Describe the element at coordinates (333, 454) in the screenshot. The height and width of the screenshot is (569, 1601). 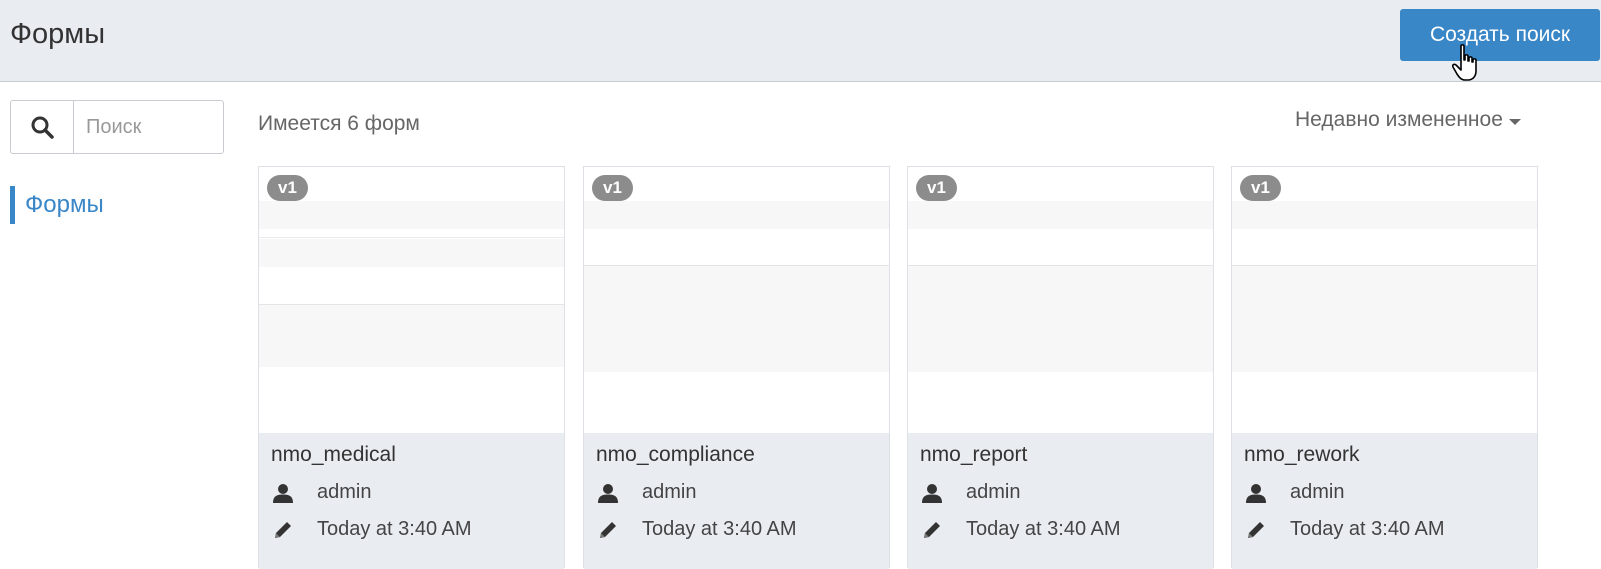
I see `form-name: nmo_medical` at that location.